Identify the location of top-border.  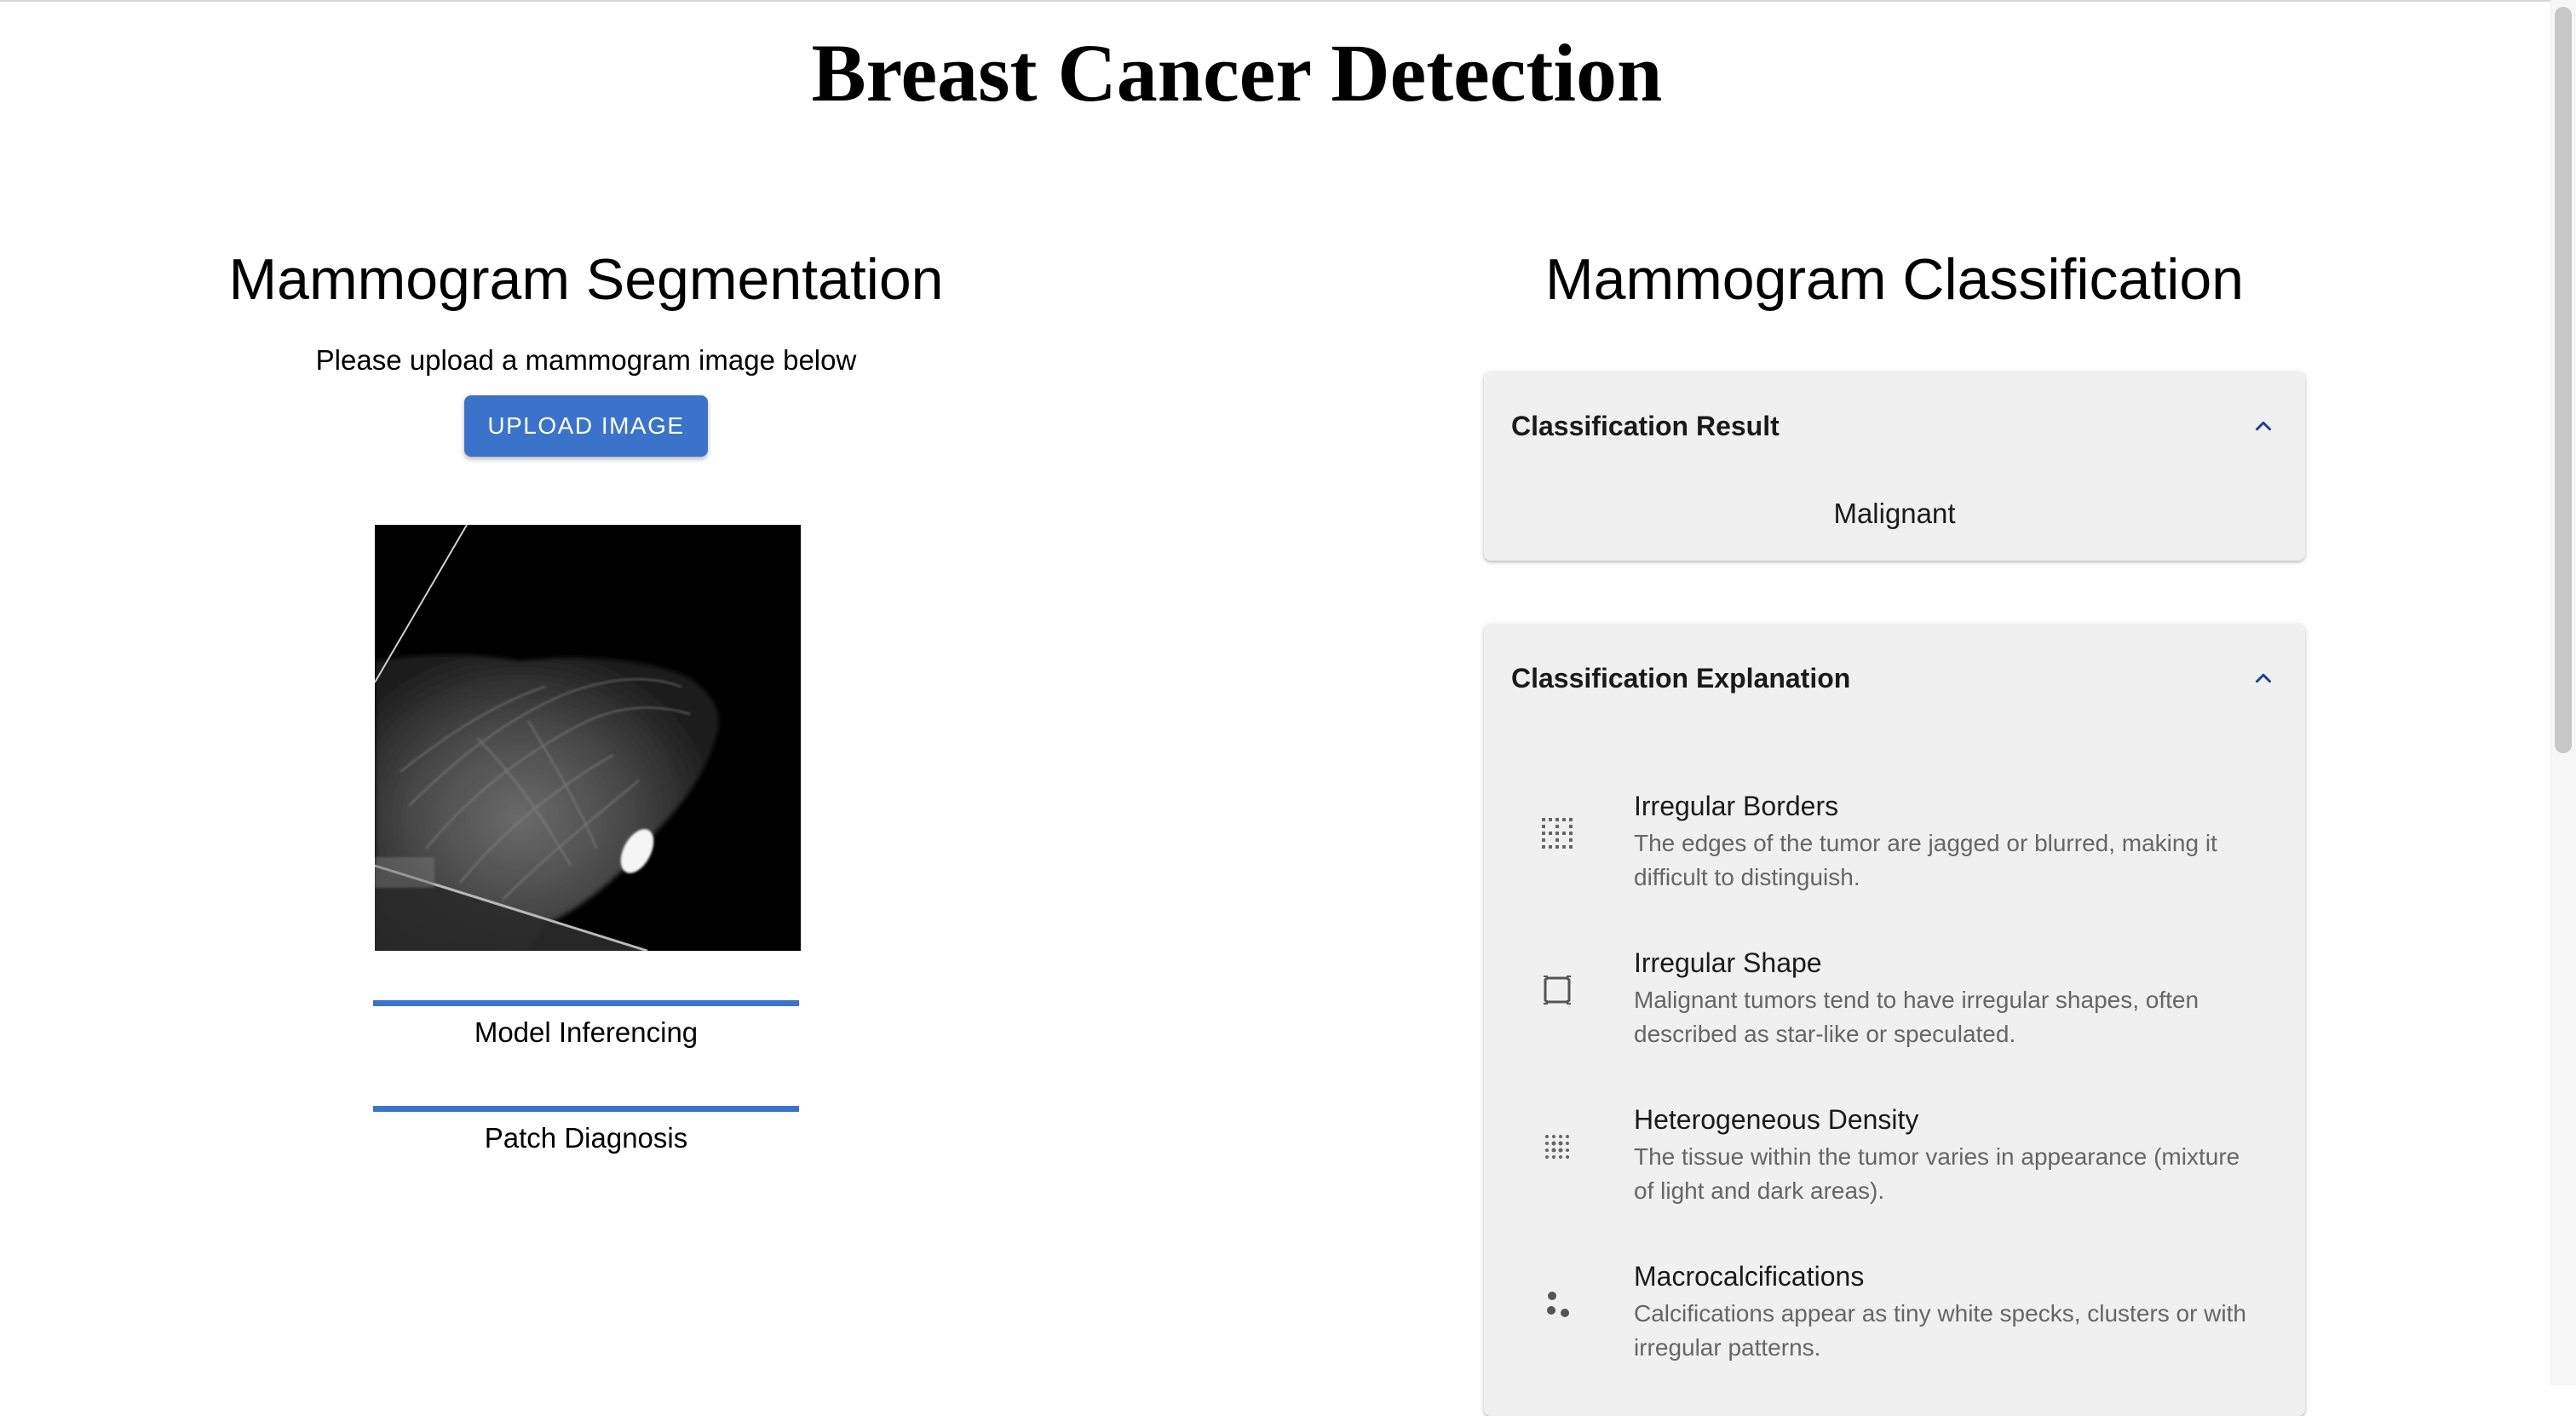
(1288, 1).